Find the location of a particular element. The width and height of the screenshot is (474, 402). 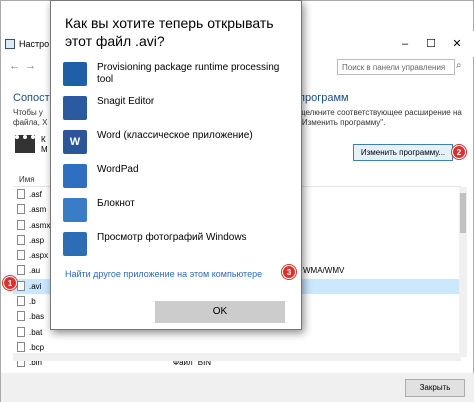

app-option-word: W Word (классическое приложение) is located at coordinates (177, 144).